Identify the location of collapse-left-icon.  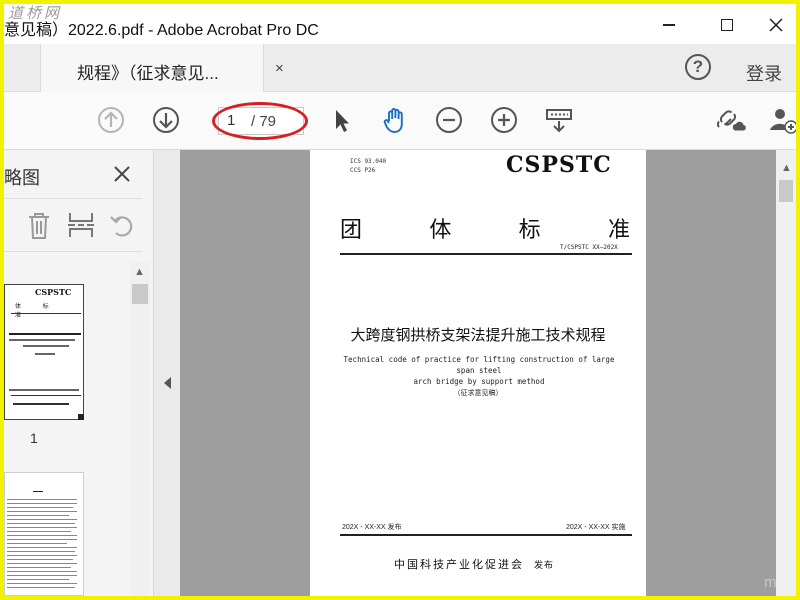
(167, 383).